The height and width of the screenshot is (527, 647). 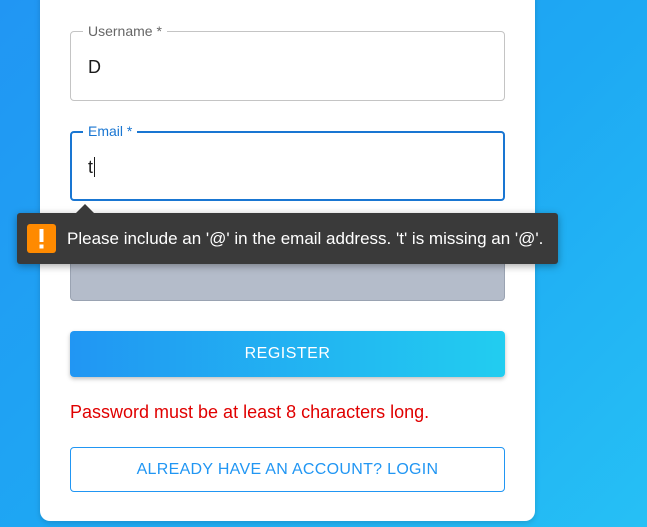 I want to click on username-value: D, so click(x=94, y=67).